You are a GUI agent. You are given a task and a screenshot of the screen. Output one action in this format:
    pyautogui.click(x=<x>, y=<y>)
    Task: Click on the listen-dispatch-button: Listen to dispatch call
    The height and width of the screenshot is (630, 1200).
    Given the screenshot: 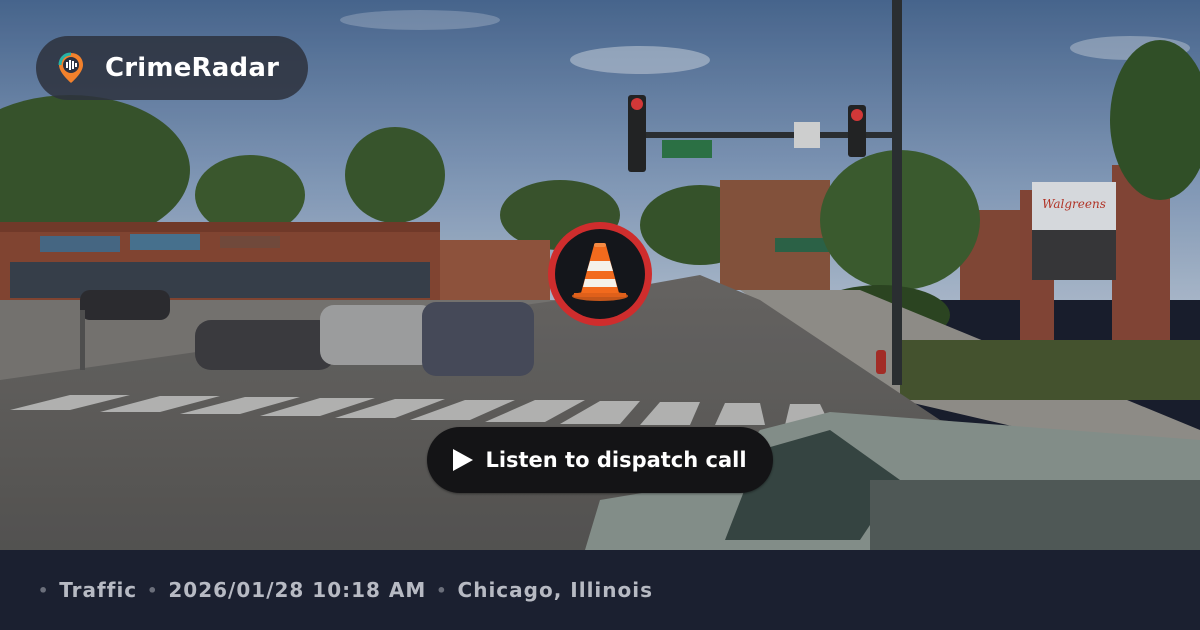 What is the action you would take?
    pyautogui.click(x=600, y=460)
    